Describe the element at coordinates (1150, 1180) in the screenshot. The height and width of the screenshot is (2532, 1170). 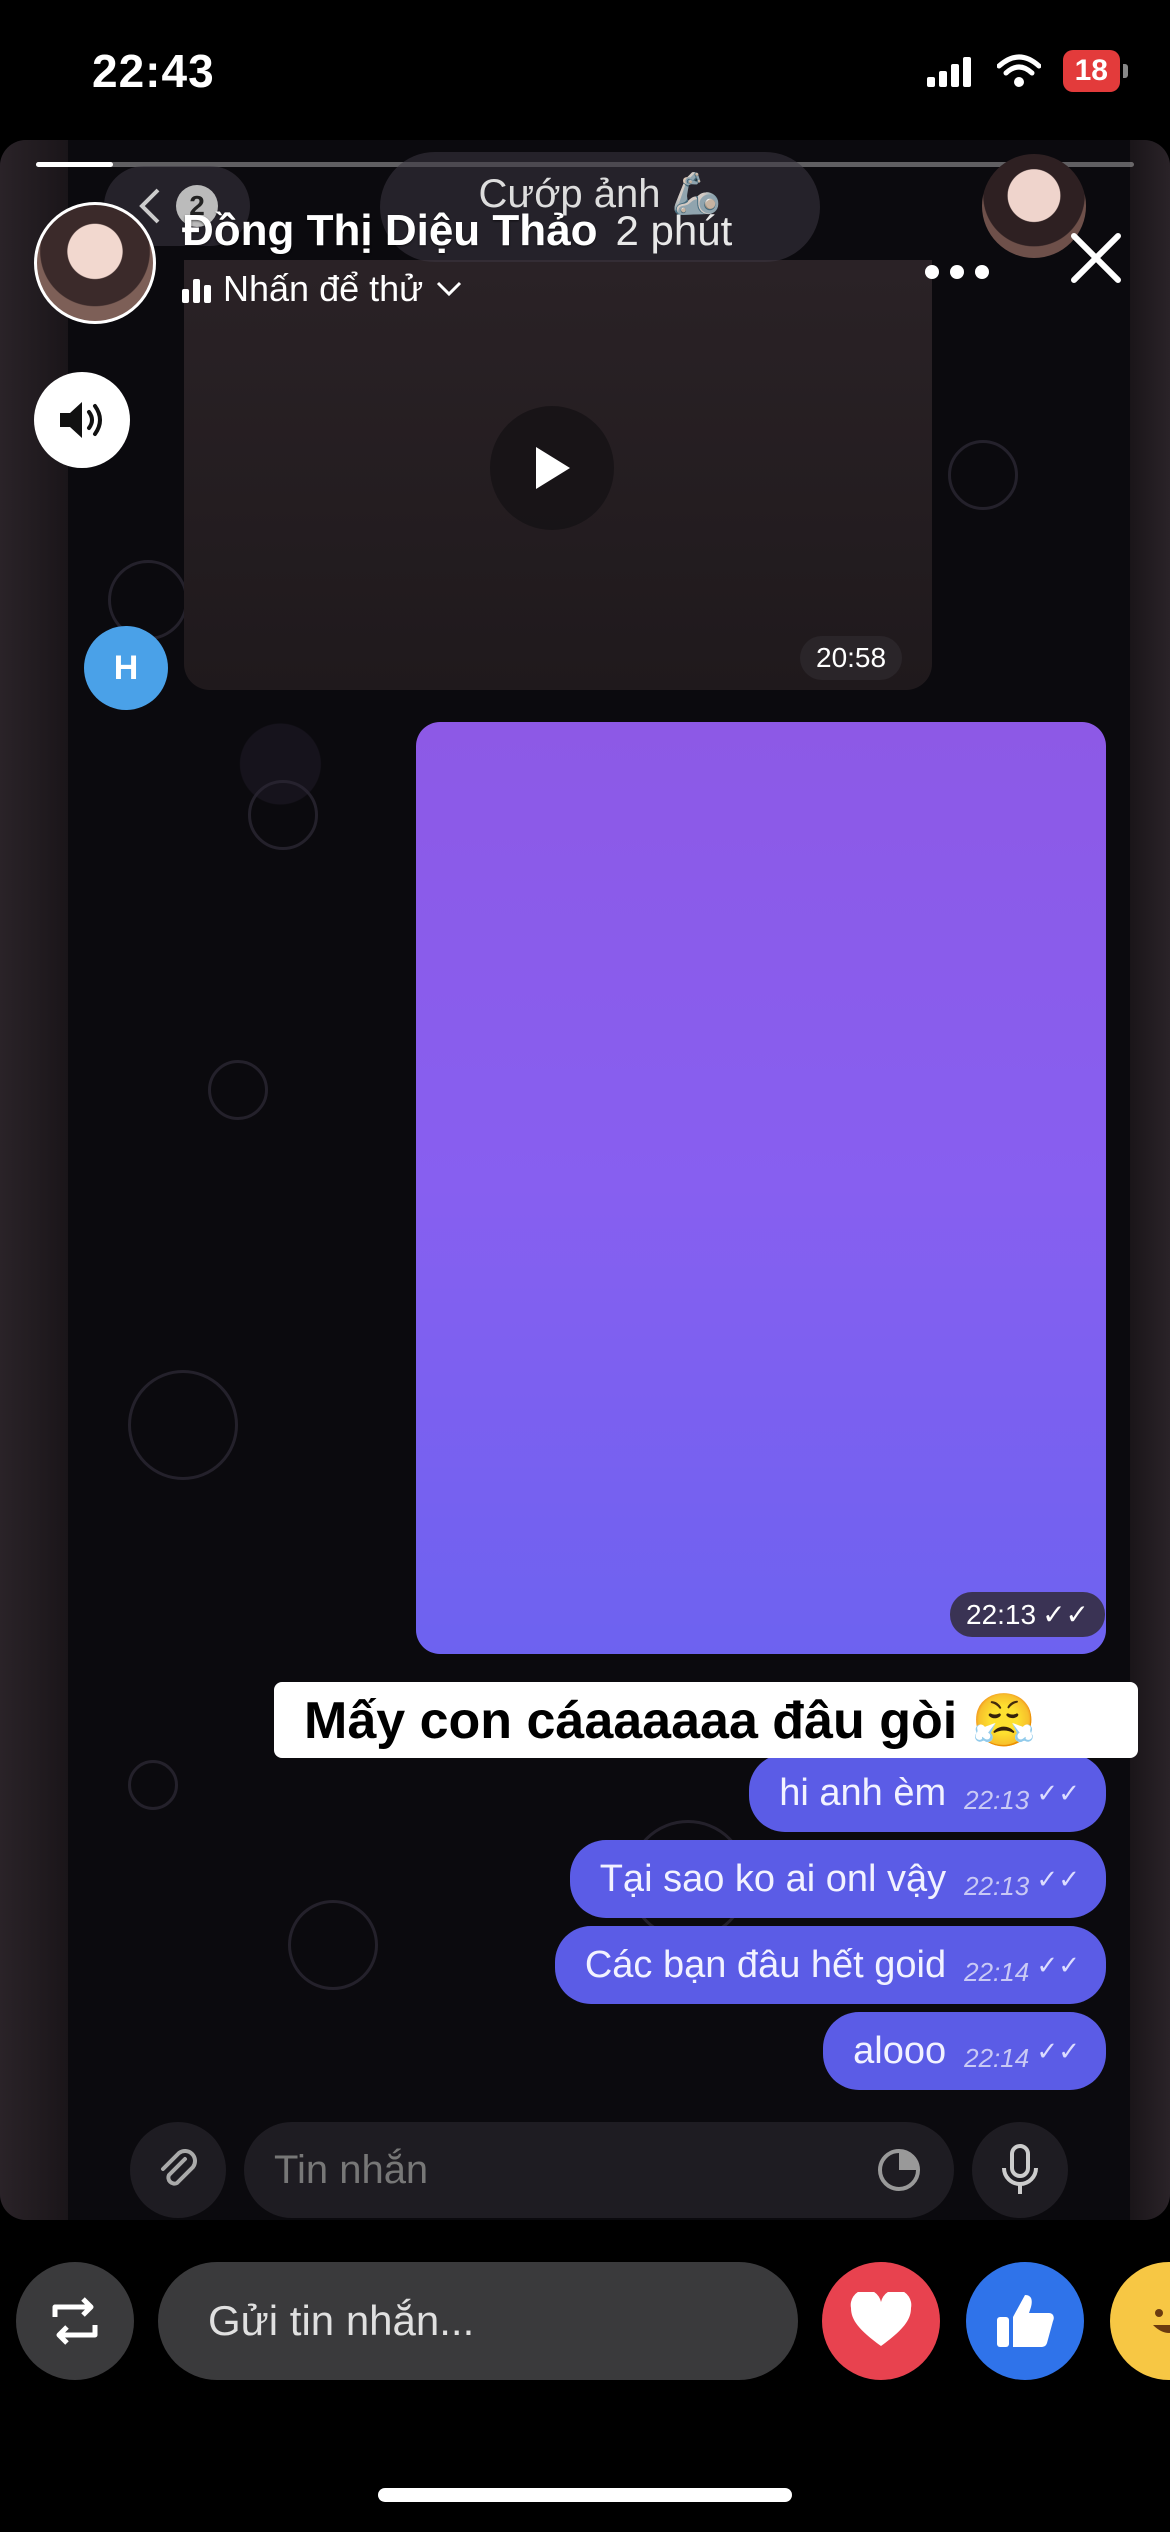
I see `story-edge-right` at that location.